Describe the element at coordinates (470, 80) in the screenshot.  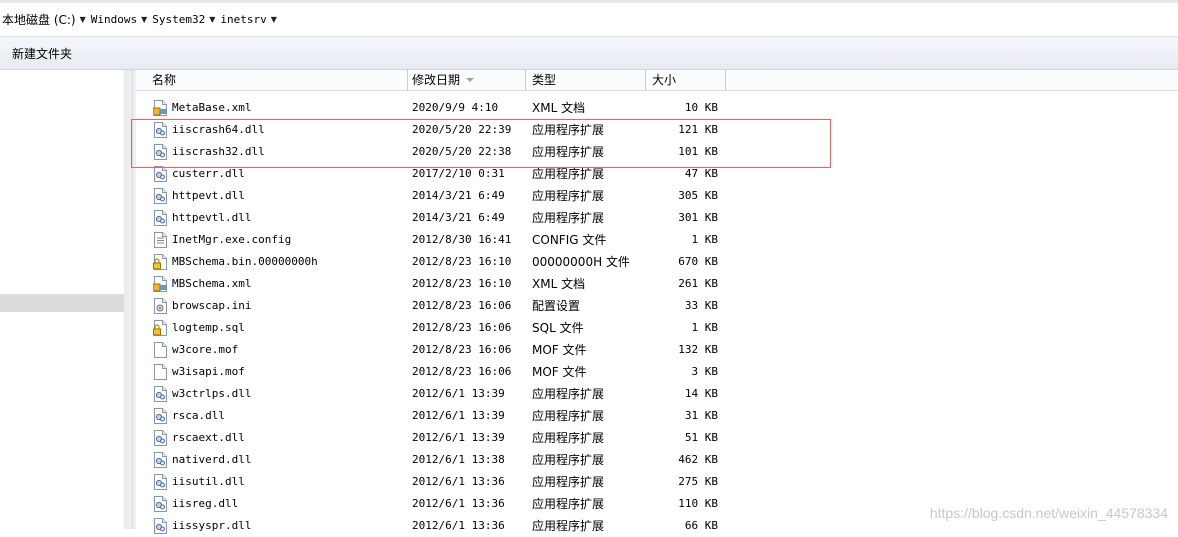
I see `sort-down-icon` at that location.